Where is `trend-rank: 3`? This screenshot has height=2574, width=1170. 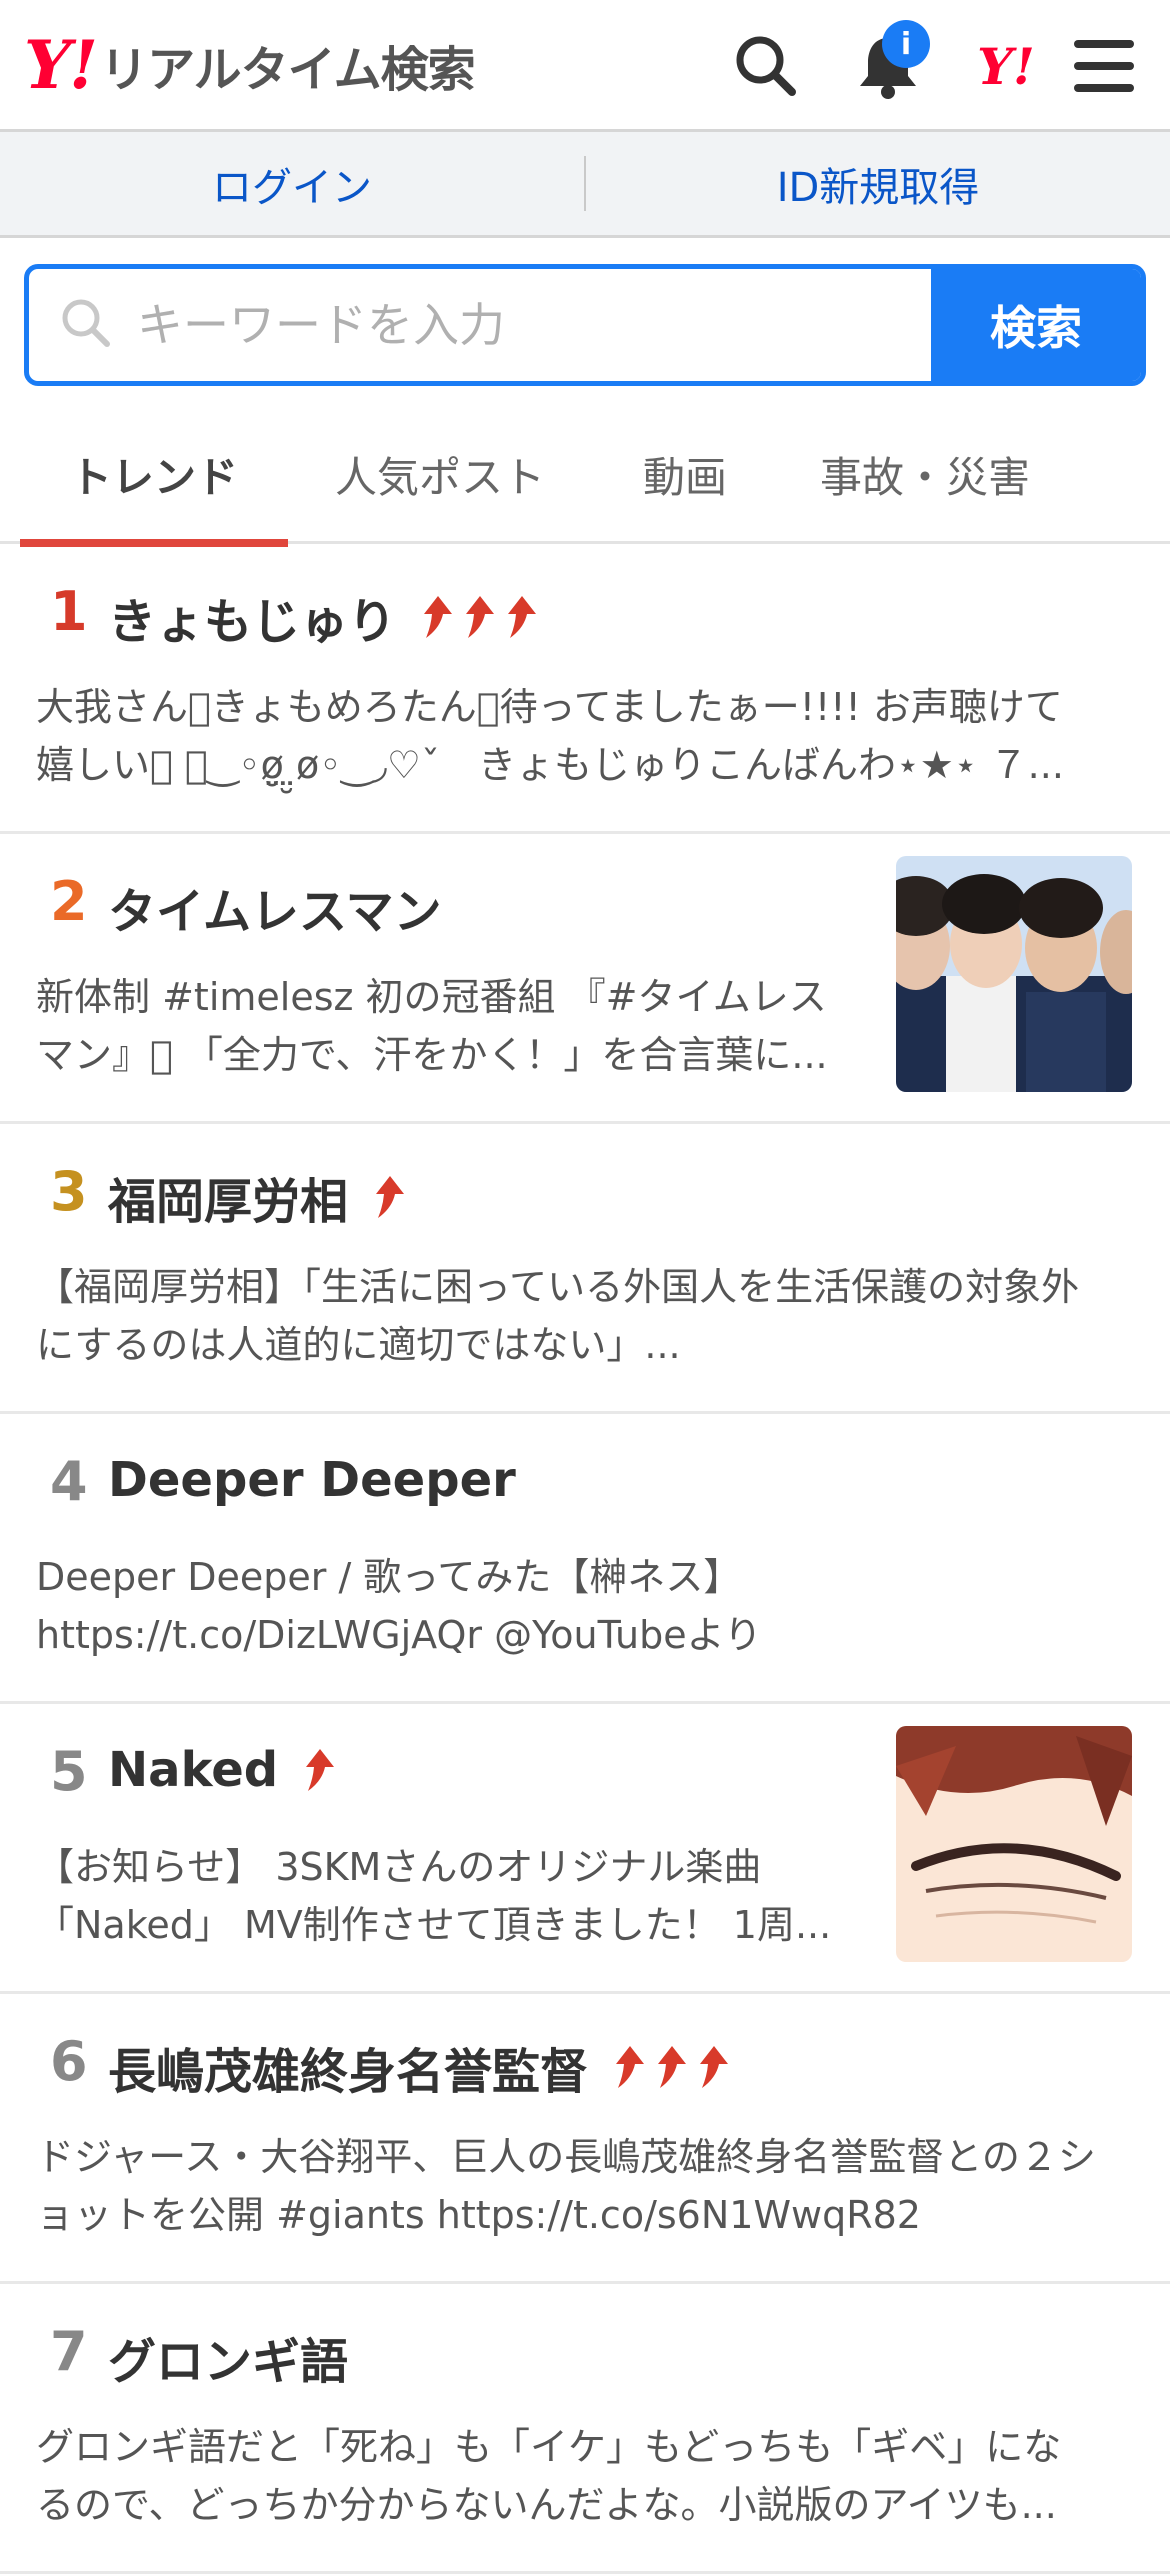 trend-rank: 3 is located at coordinates (69, 1191).